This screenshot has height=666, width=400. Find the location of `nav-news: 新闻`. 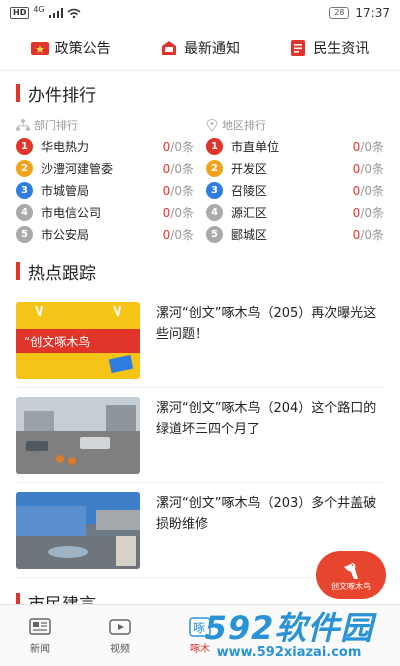

nav-news: 新闻 is located at coordinates (40, 635).